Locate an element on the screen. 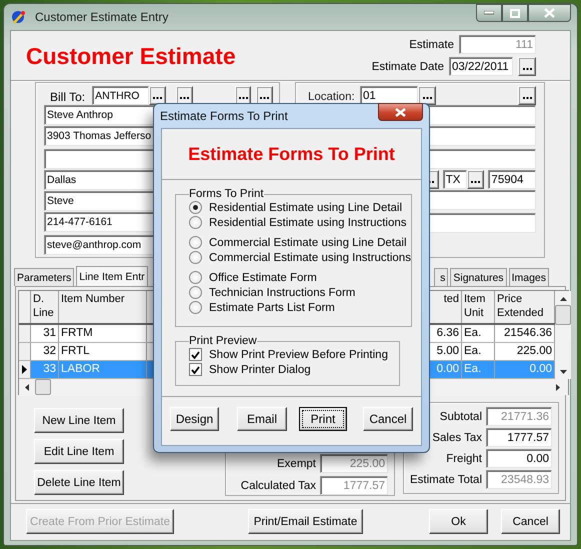 Image resolution: width=581 pixels, height=549 pixels. form-title: Customer Estimate is located at coordinates (131, 56).